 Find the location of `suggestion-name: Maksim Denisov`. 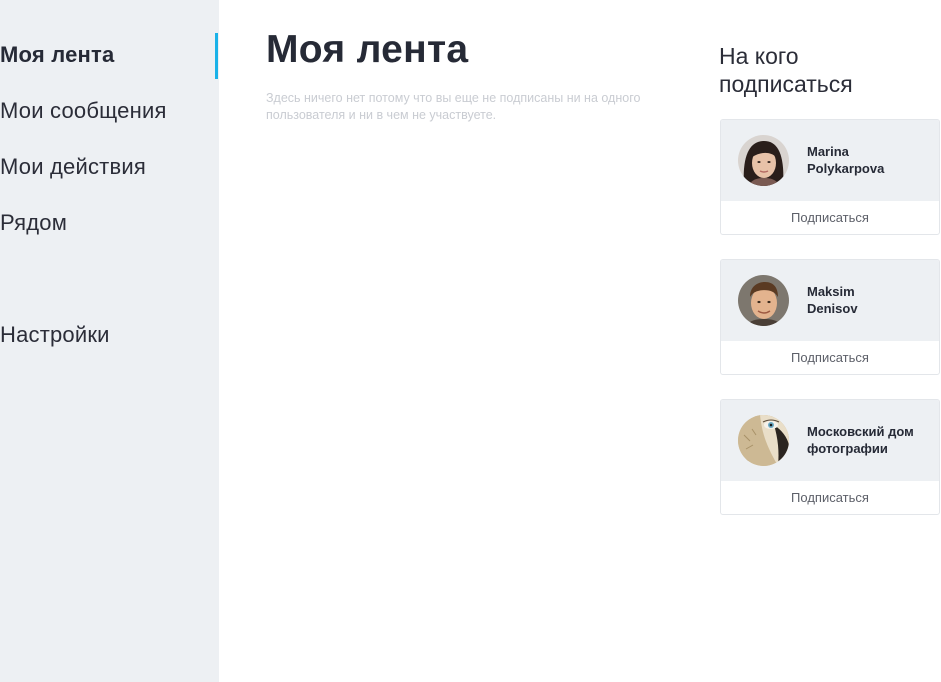

suggestion-name: Maksim Denisov is located at coordinates (871, 300).